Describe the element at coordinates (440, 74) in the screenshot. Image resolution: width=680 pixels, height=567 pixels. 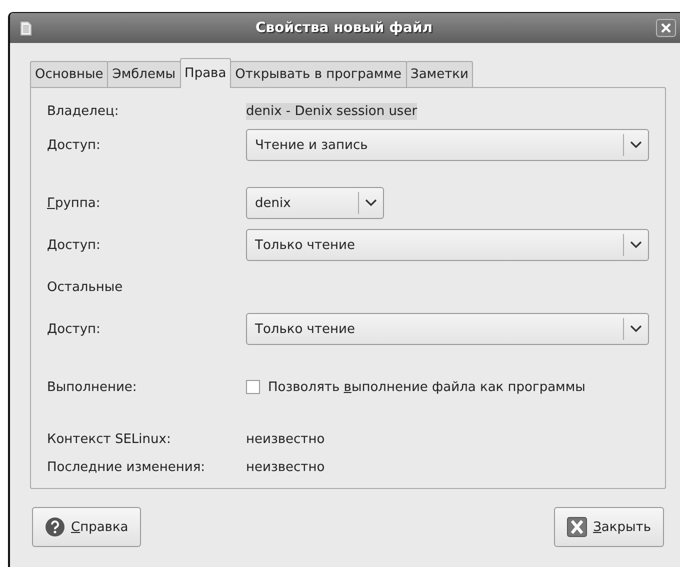
I see `tab: Заметки` at that location.